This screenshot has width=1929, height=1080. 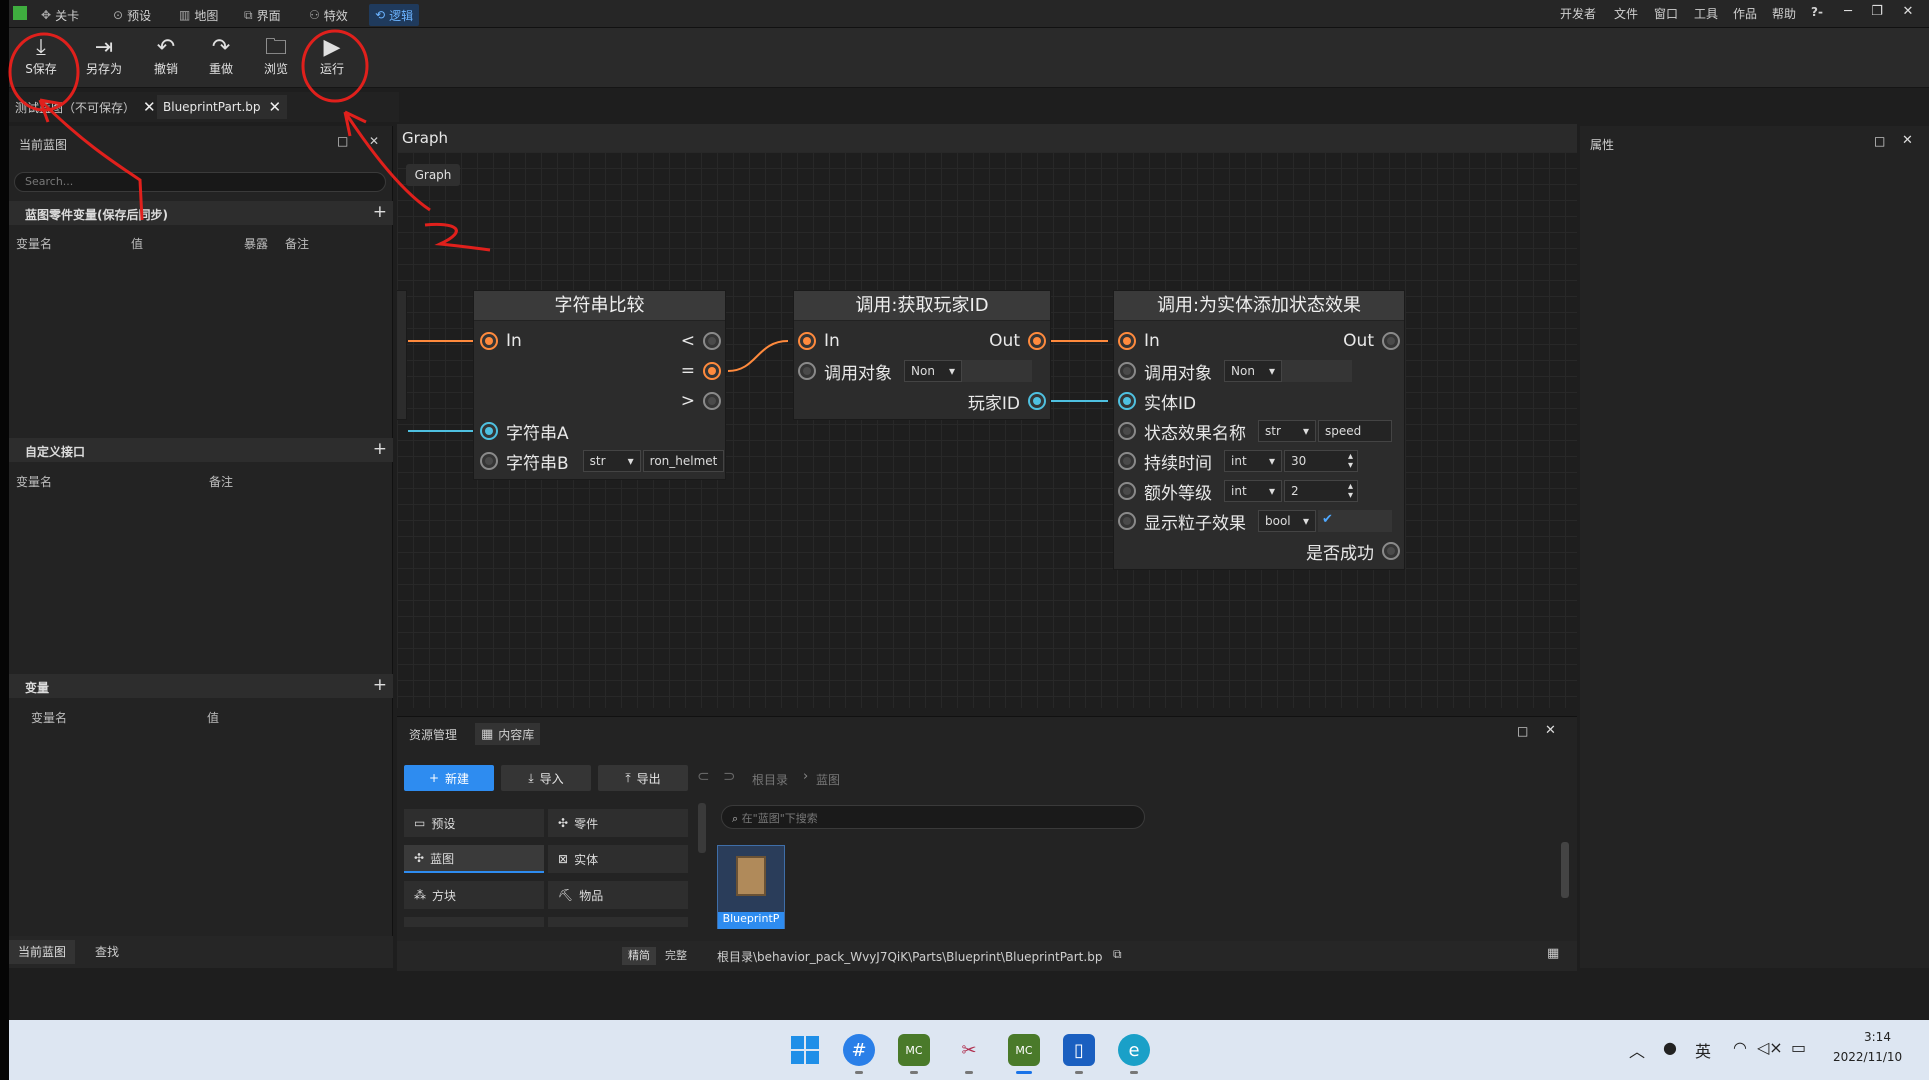 I want to click on ime-indicator: 英, so click(x=1703, y=1050).